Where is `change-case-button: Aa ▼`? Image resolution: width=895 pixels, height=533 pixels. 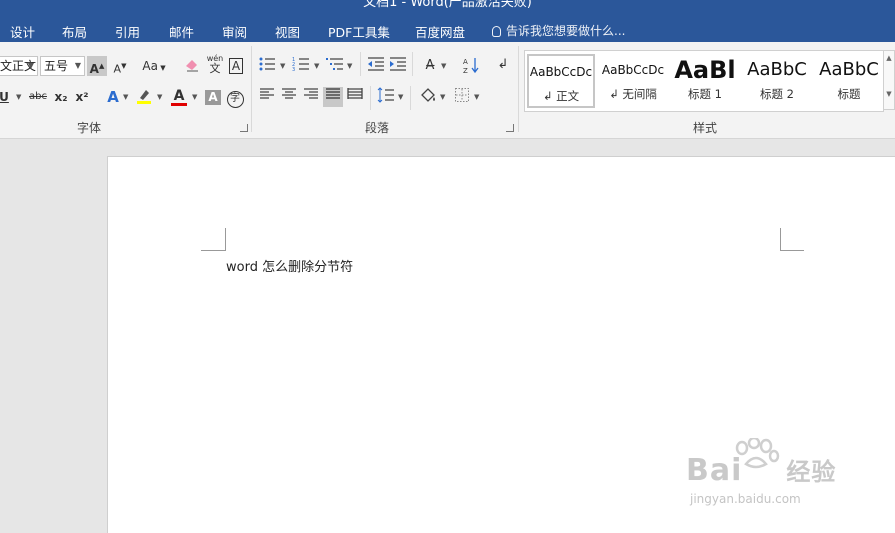 change-case-button: Aa ▼ is located at coordinates (154, 66).